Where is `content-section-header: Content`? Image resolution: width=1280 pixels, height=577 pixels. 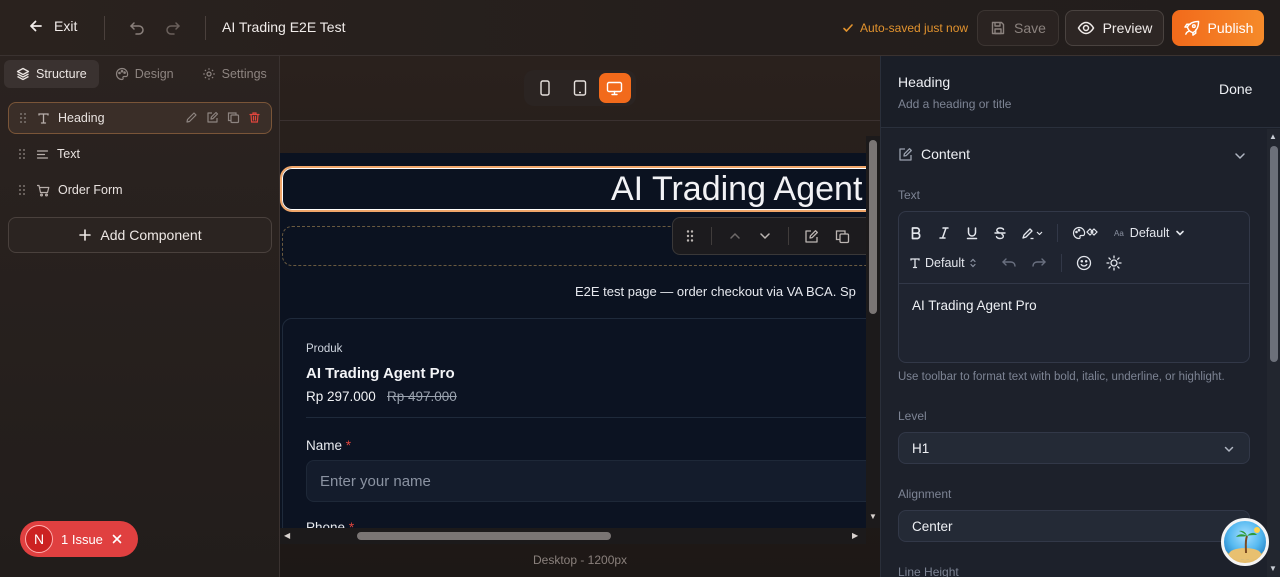 content-section-header: Content is located at coordinates (934, 154).